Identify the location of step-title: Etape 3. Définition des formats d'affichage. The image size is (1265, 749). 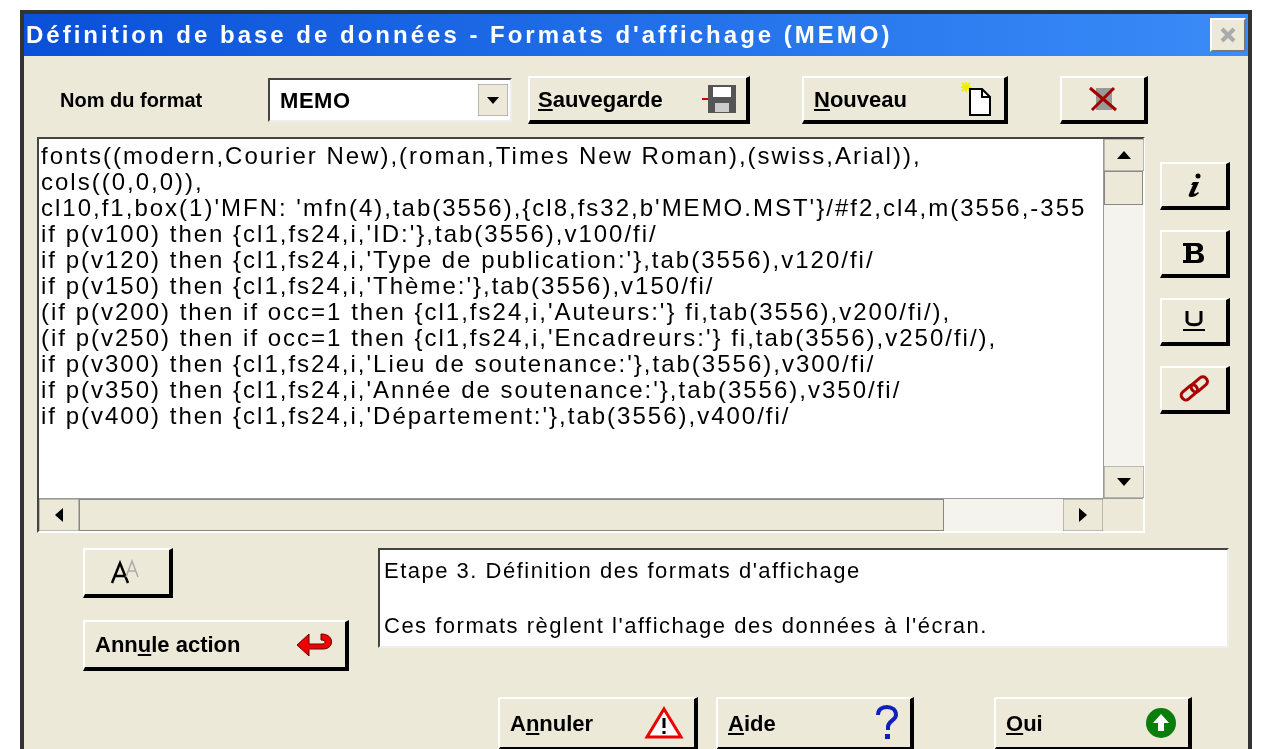
(623, 571).